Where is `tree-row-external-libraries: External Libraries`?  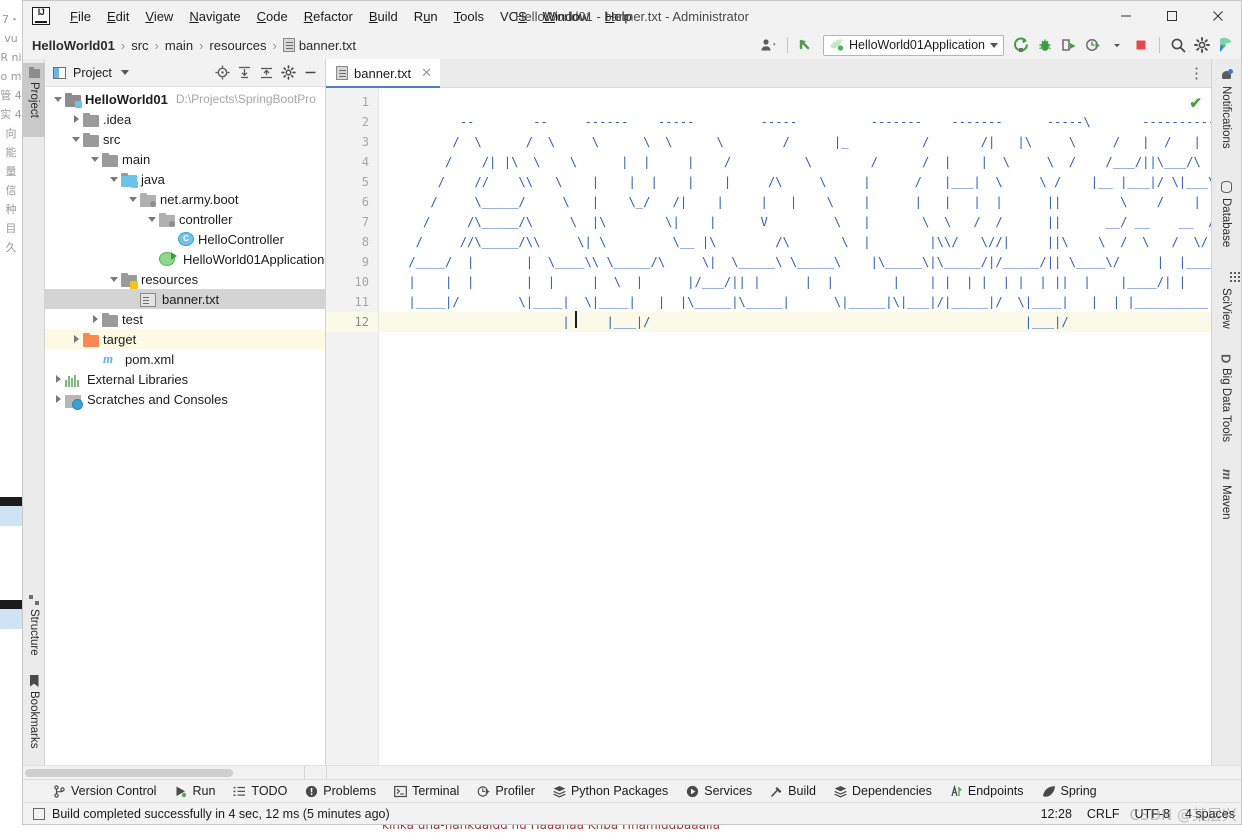 tree-row-external-libraries: External Libraries is located at coordinates (185, 379).